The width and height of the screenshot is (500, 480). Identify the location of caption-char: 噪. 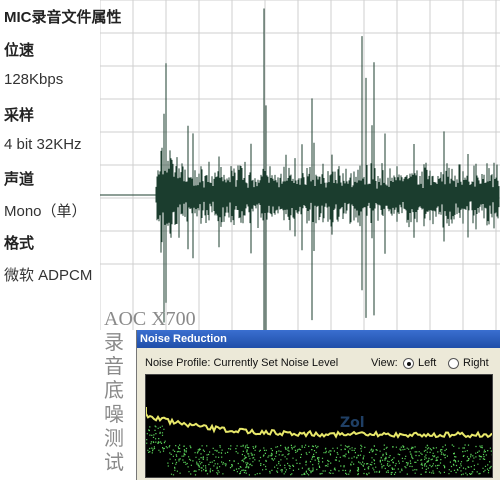
(114, 414).